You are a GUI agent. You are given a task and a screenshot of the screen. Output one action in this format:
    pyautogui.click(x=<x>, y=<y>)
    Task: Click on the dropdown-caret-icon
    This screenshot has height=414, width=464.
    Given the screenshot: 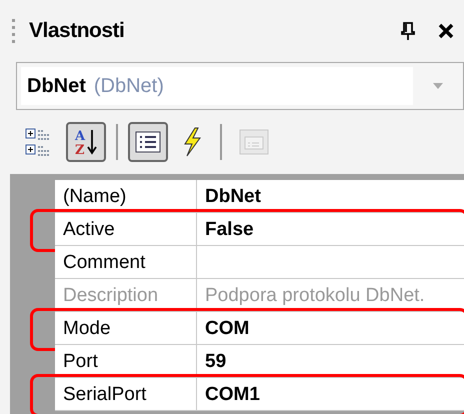 What is the action you would take?
    pyautogui.click(x=438, y=86)
    